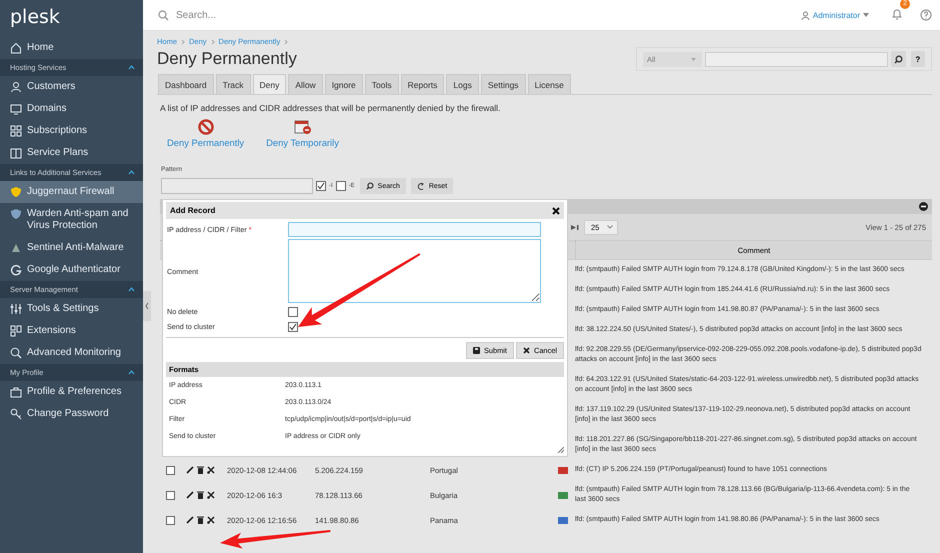 The width and height of the screenshot is (940, 553). Describe the element at coordinates (71, 109) in the screenshot. I see `sidebar-item: Domains` at that location.